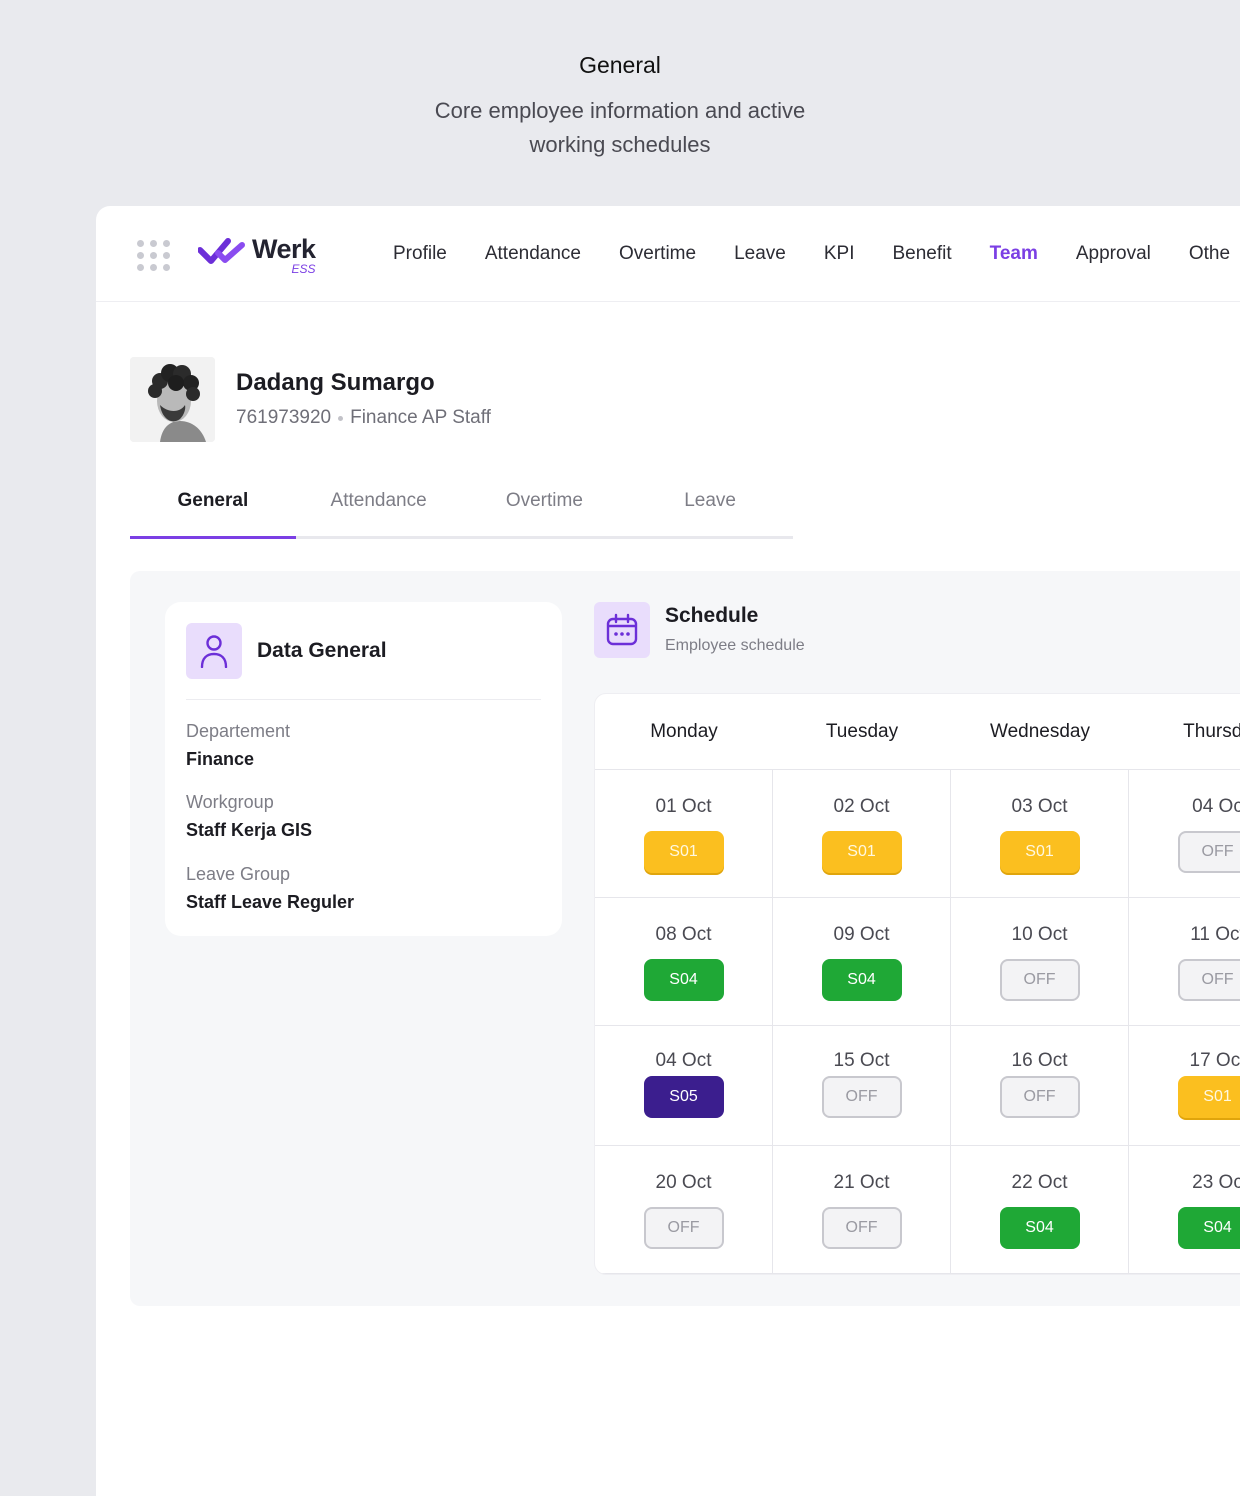 The height and width of the screenshot is (1496, 1240). I want to click on profile-tabs: General Attendance Overtime Leave, so click(461, 510).